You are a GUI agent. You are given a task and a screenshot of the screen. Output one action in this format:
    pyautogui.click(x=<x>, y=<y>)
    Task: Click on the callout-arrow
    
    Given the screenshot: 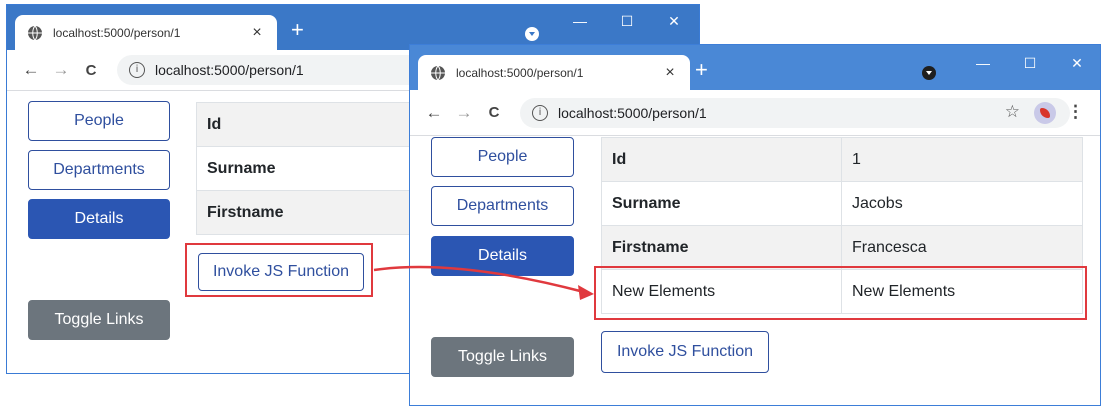 What is the action you would take?
    pyautogui.click(x=483, y=282)
    